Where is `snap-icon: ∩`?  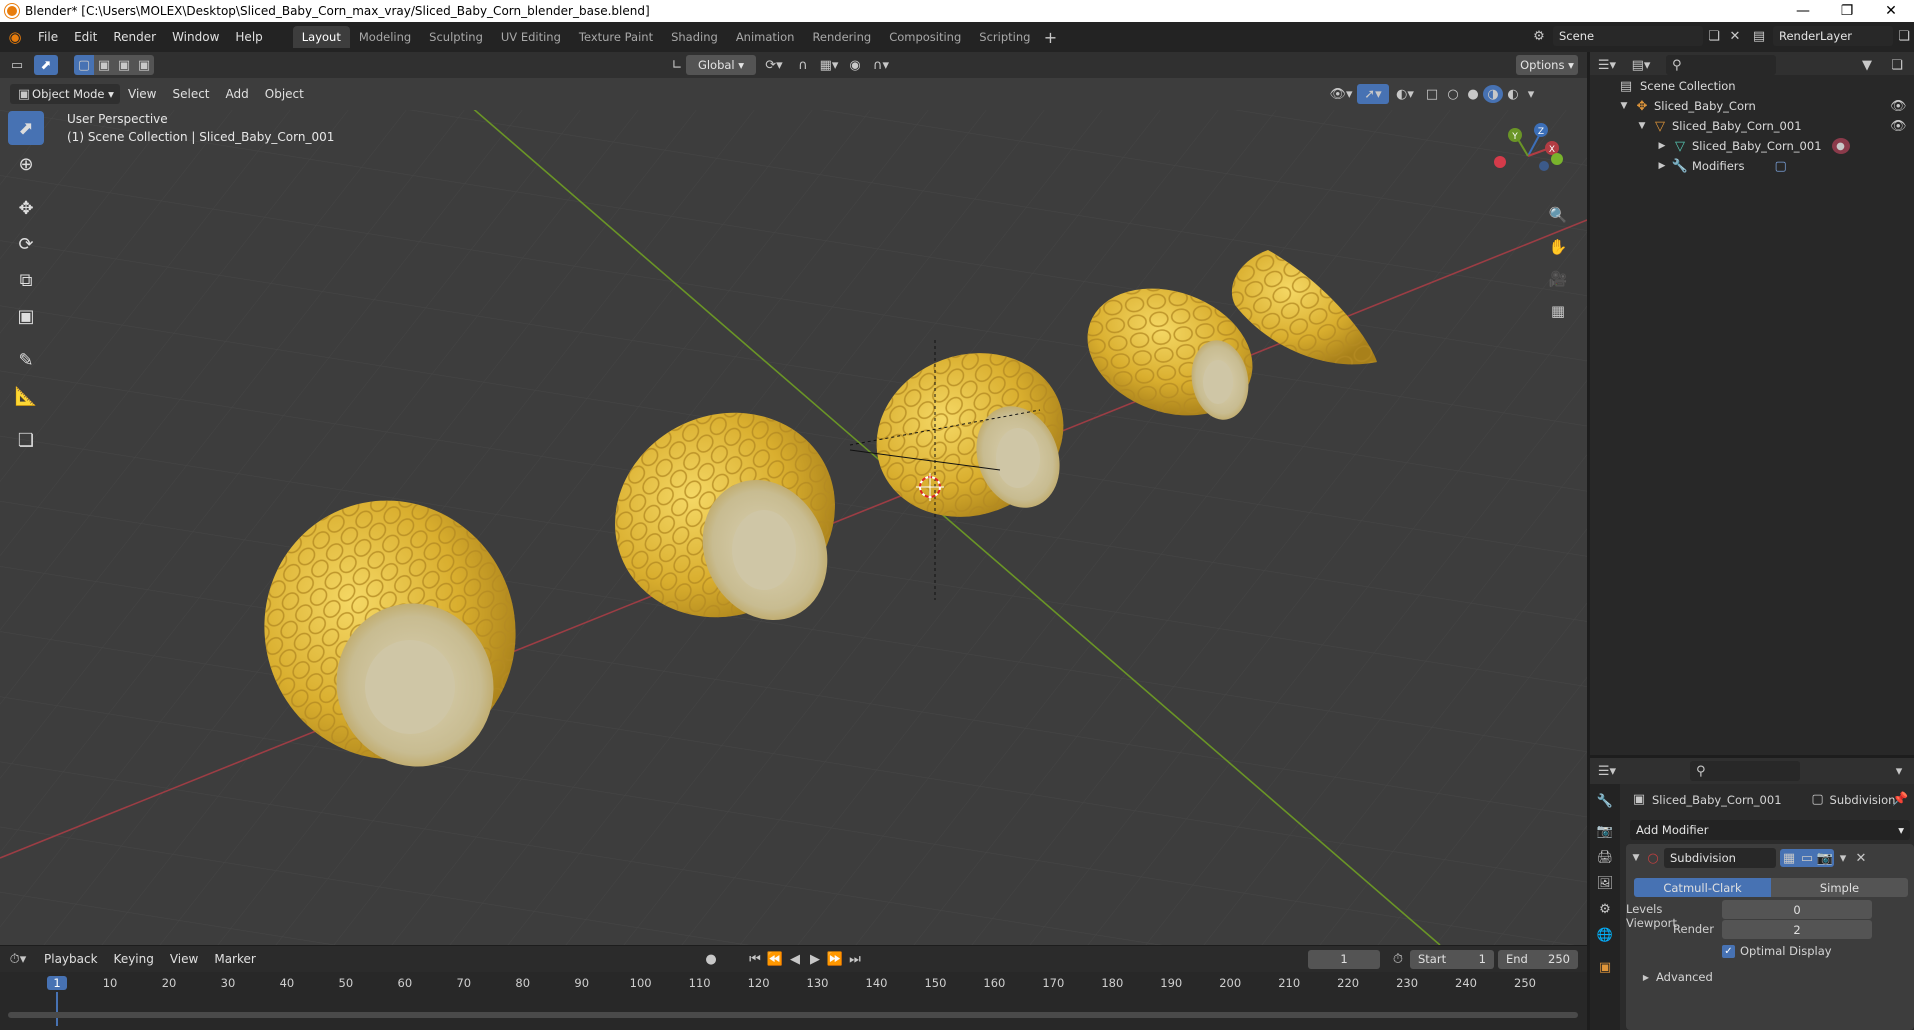 snap-icon: ∩ is located at coordinates (803, 65).